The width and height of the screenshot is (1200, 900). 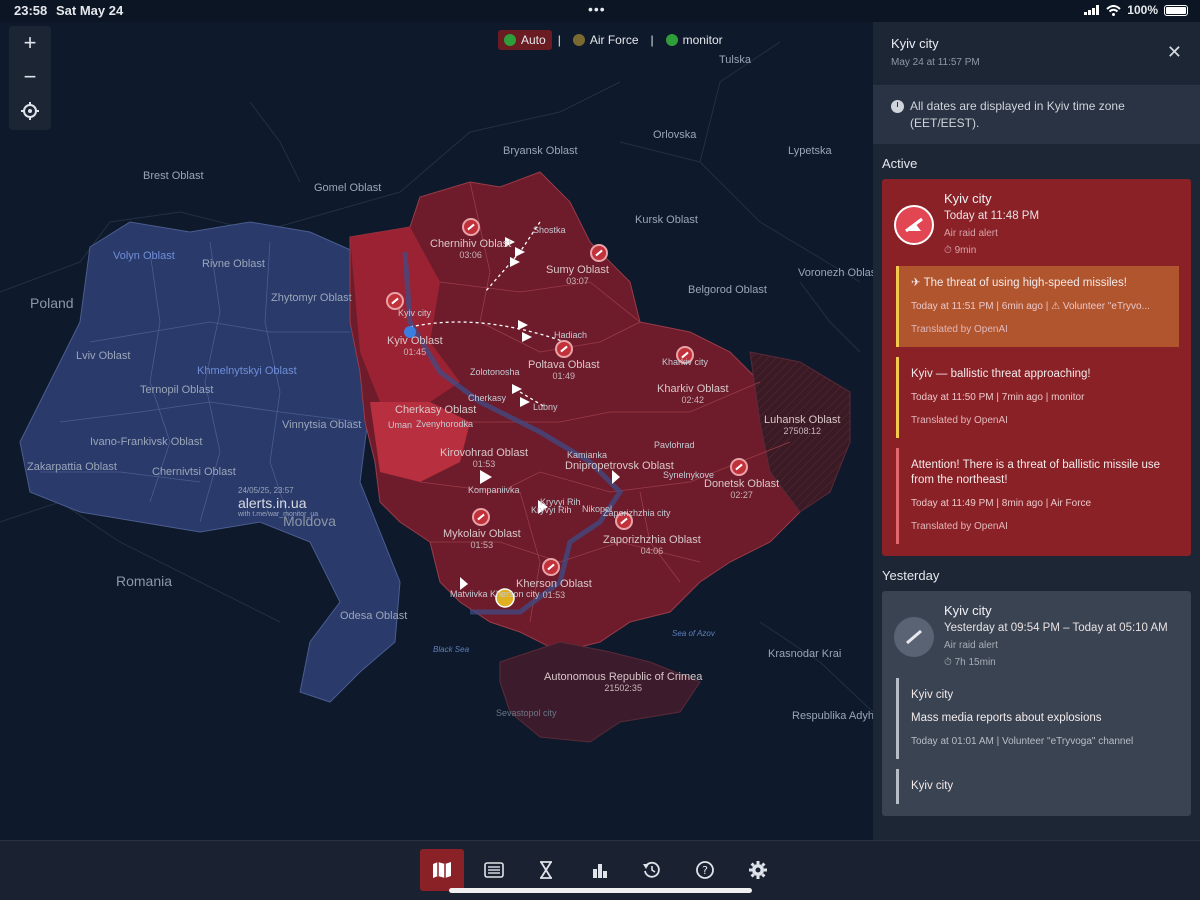 I want to click on oblast-label: Zaporizhzhia Oblast 04:06, so click(x=652, y=545).